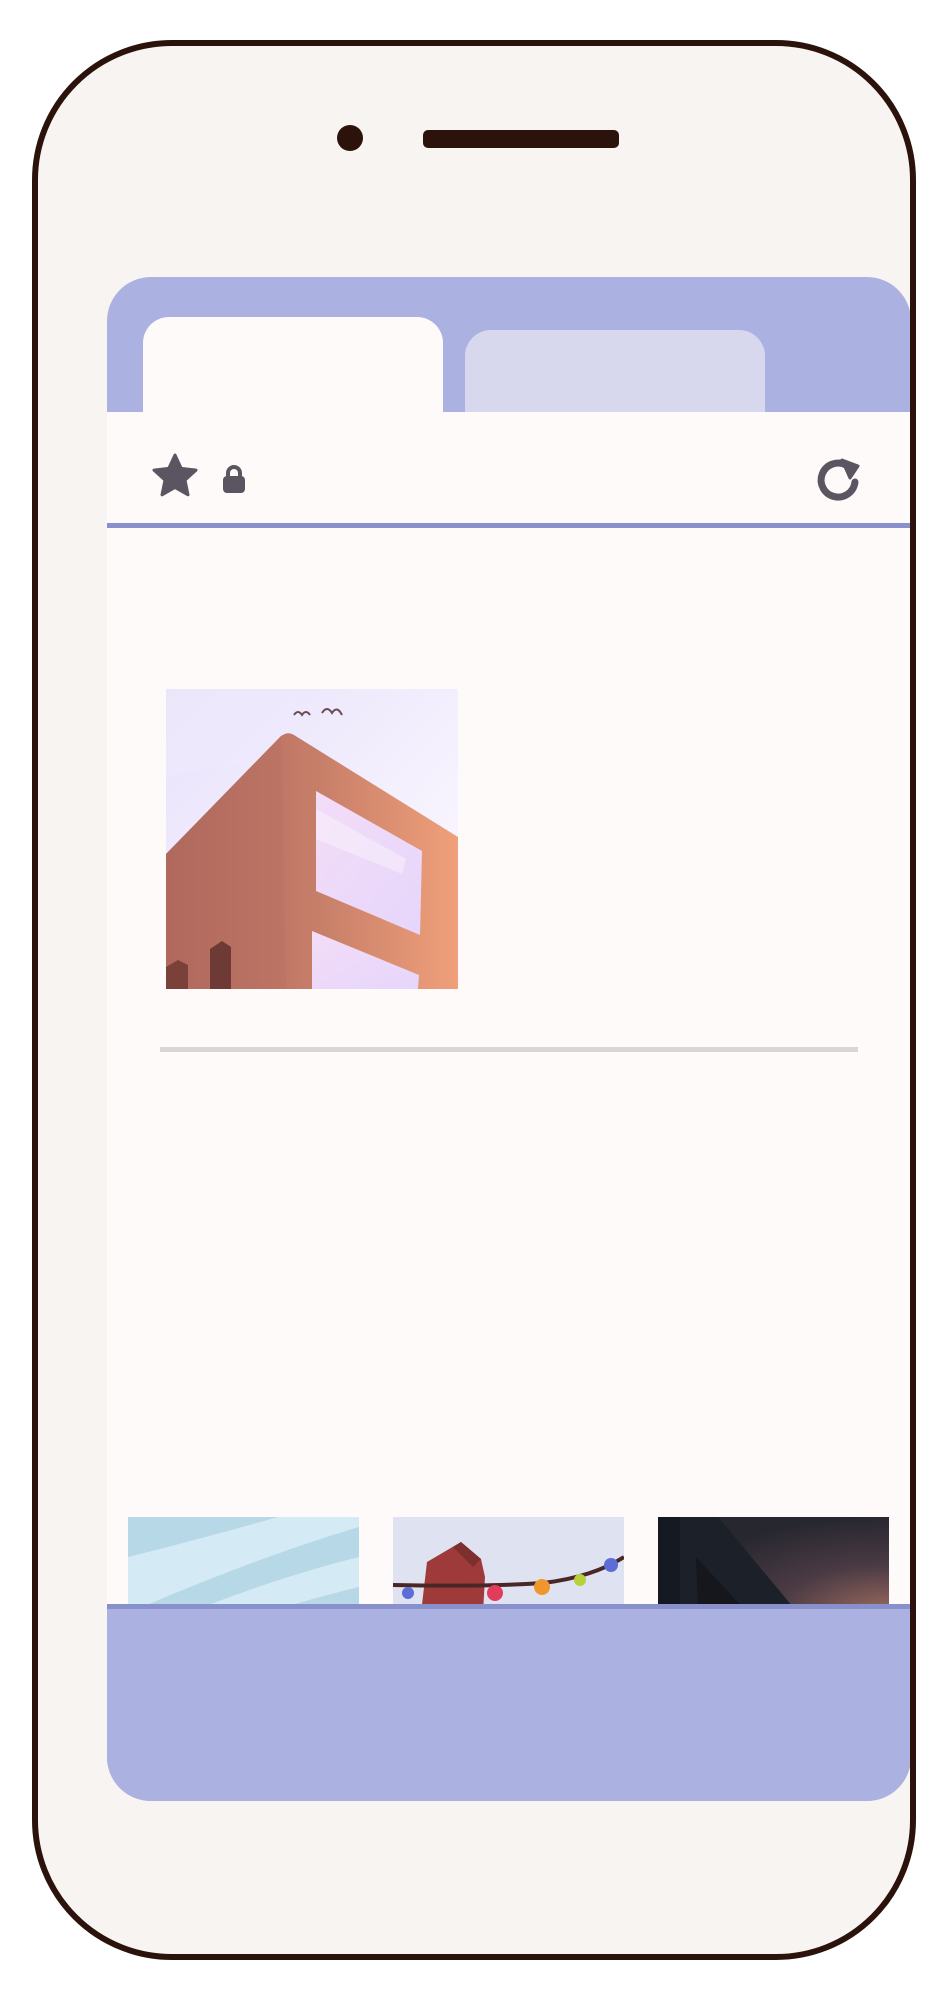  Describe the element at coordinates (508, 1702) in the screenshot. I see `bottom-navigation-bar` at that location.